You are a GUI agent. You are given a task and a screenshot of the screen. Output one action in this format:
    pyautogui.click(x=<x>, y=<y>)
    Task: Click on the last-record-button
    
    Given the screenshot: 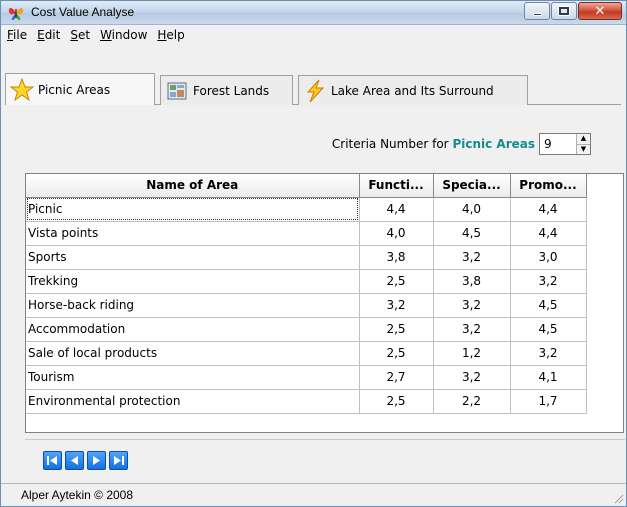 What is the action you would take?
    pyautogui.click(x=118, y=460)
    